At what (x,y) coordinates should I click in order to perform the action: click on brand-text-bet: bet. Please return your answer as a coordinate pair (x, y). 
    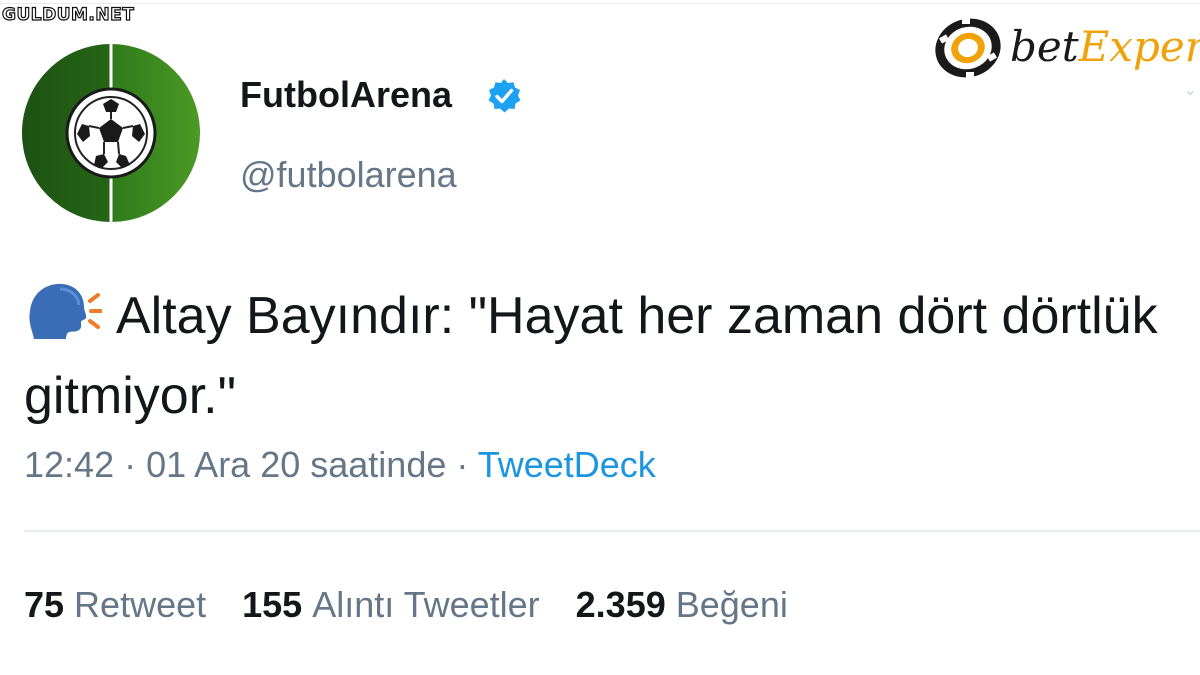
    Looking at the image, I should click on (1044, 46).